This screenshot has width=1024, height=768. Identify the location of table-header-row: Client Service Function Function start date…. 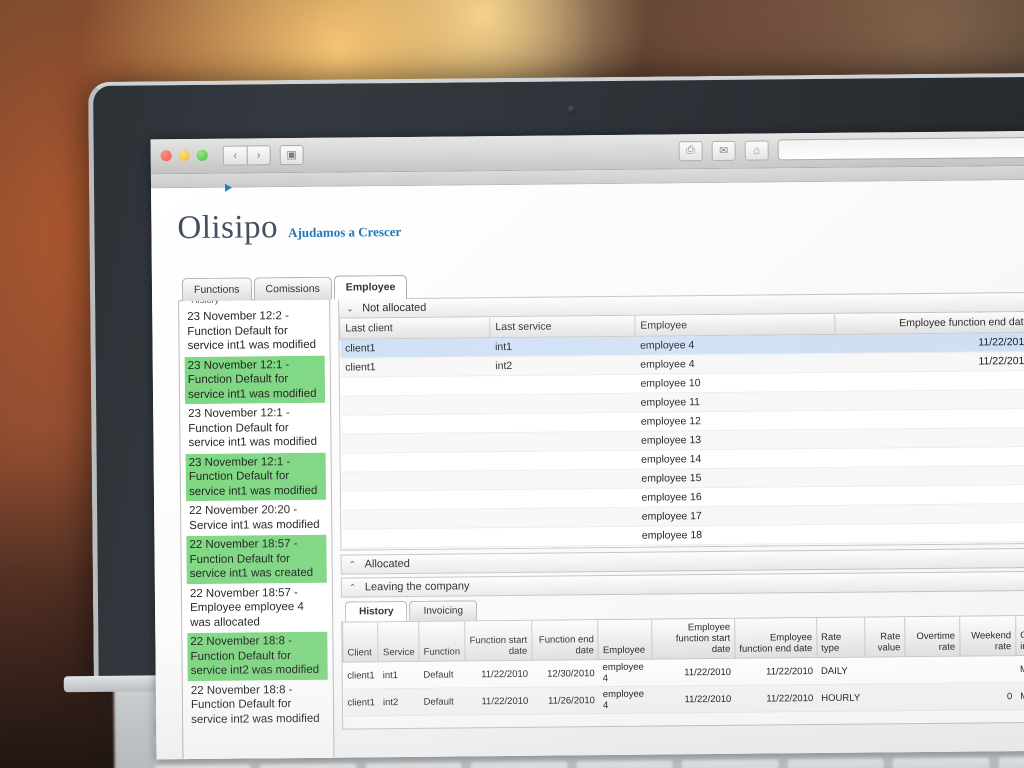
(683, 639).